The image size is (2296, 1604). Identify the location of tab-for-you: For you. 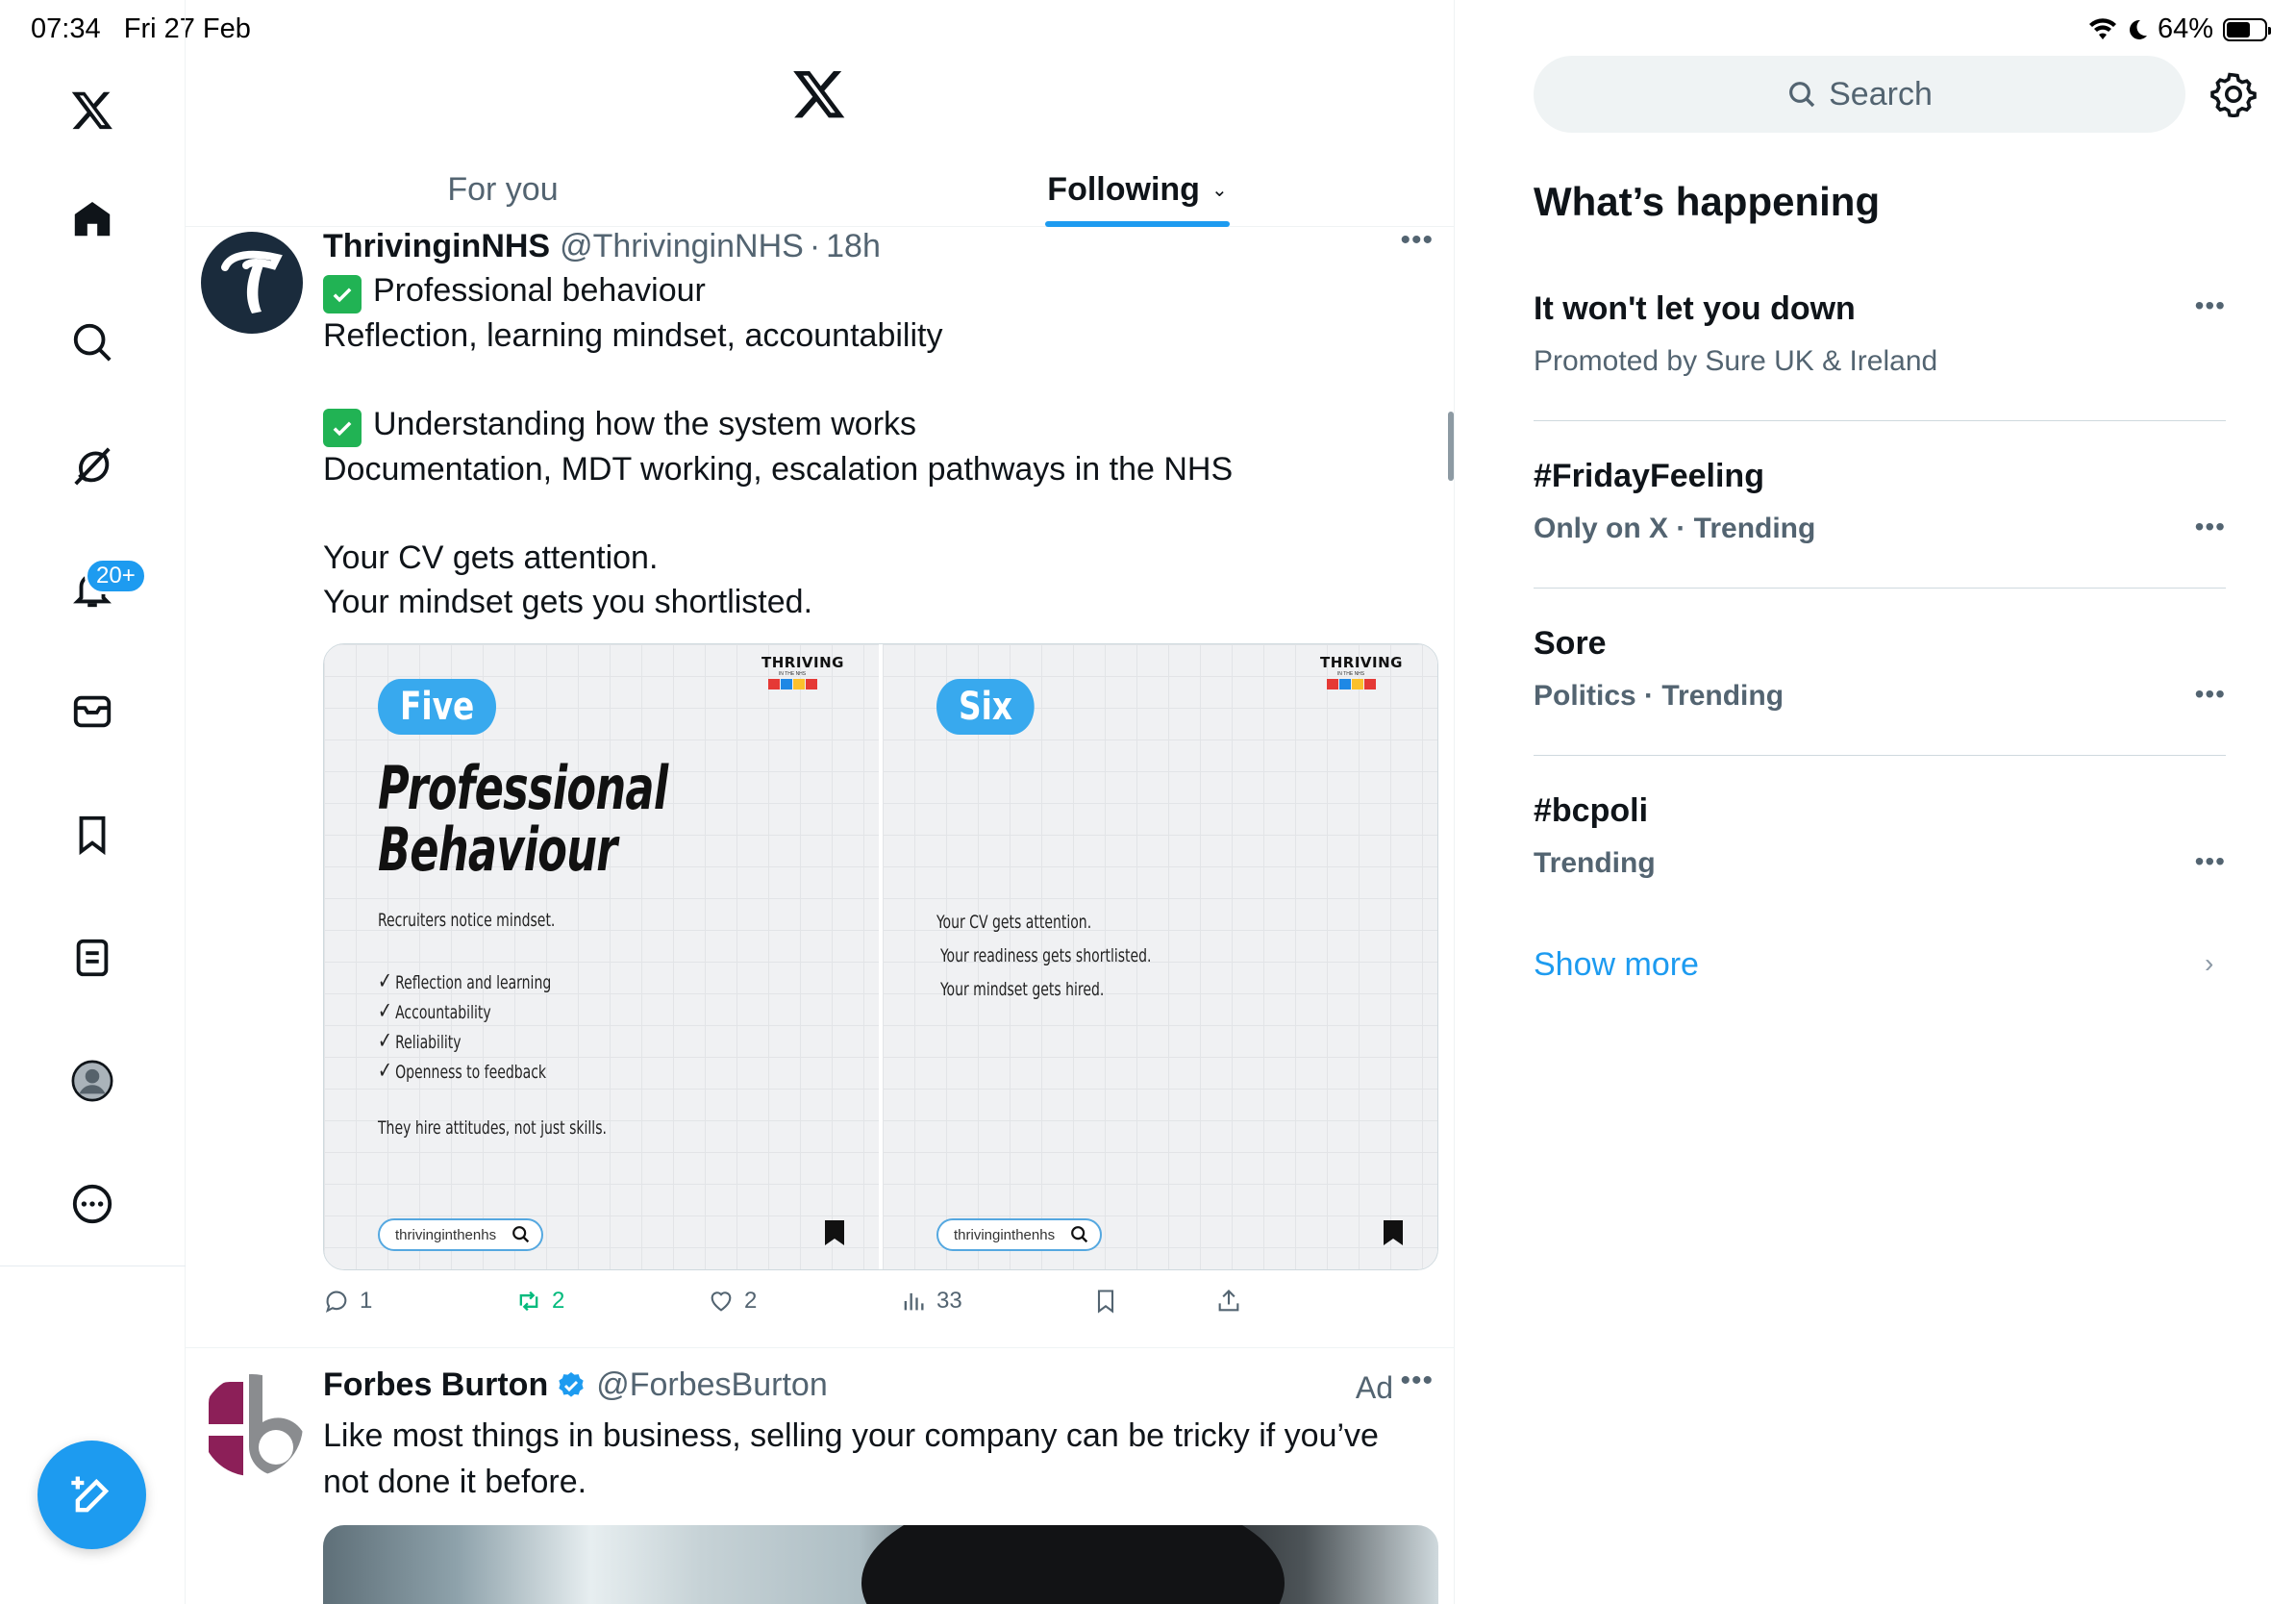
(503, 190).